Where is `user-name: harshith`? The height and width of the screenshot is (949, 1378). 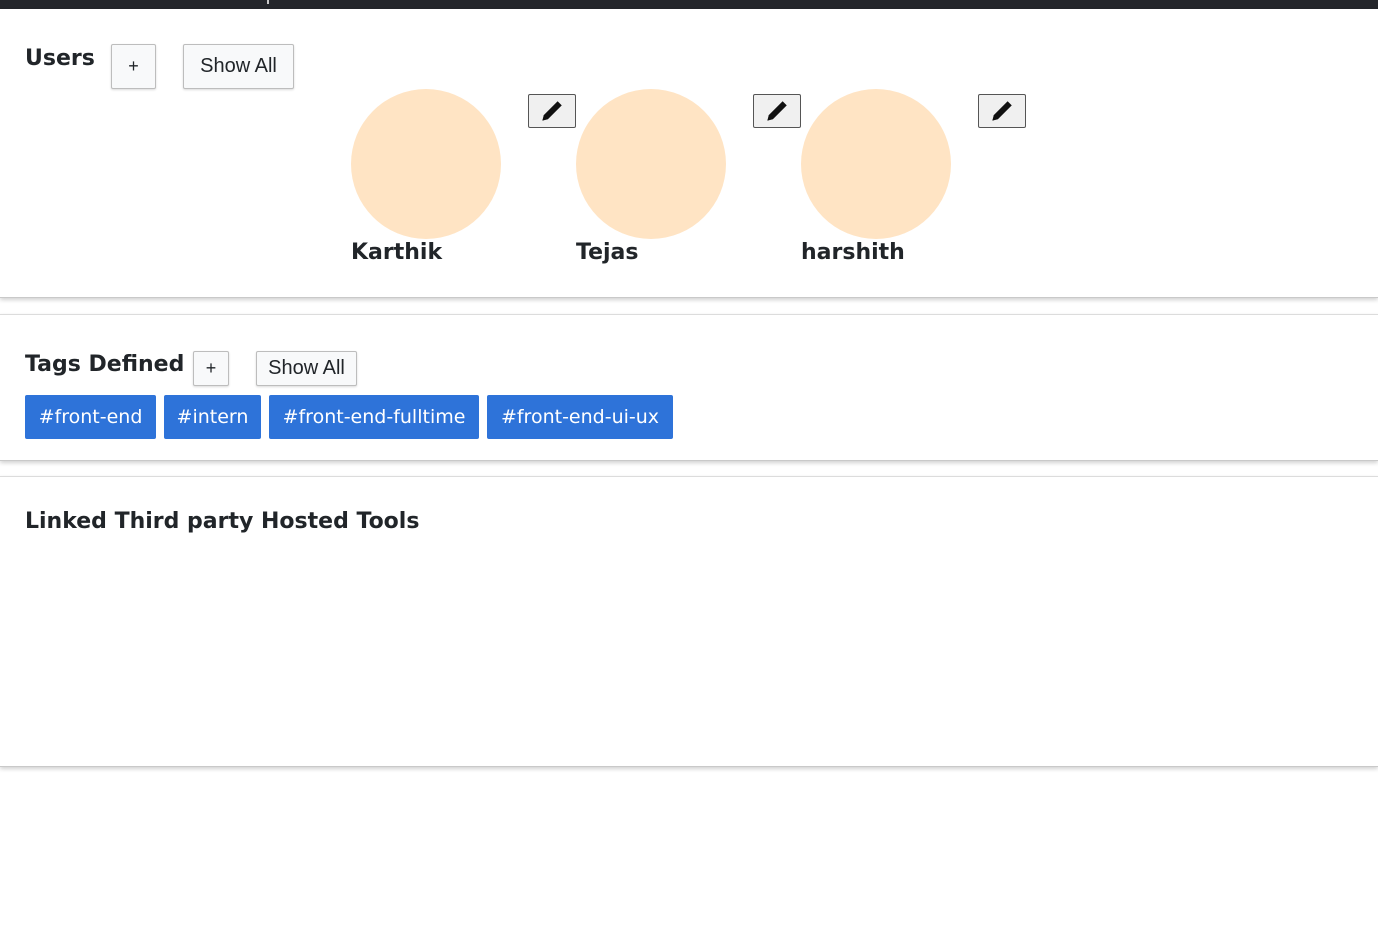 user-name: harshith is located at coordinates (853, 252).